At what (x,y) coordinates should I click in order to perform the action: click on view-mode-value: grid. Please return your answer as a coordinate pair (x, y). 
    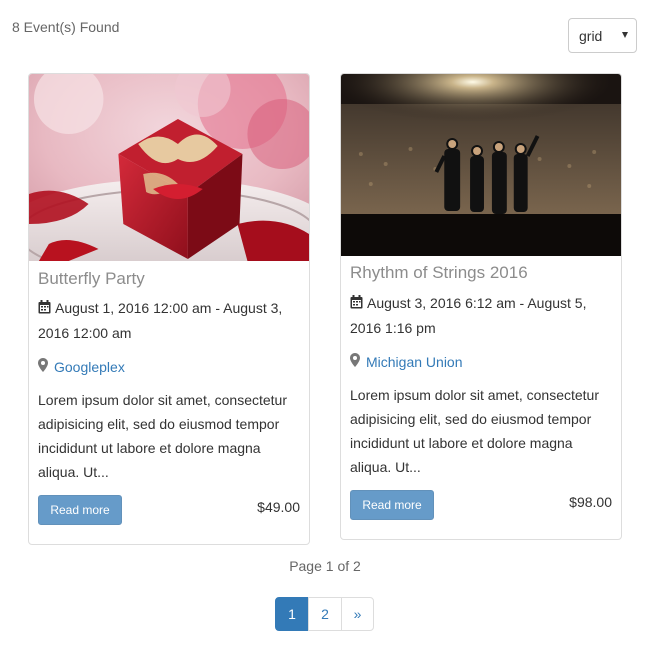
    Looking at the image, I should click on (591, 35).